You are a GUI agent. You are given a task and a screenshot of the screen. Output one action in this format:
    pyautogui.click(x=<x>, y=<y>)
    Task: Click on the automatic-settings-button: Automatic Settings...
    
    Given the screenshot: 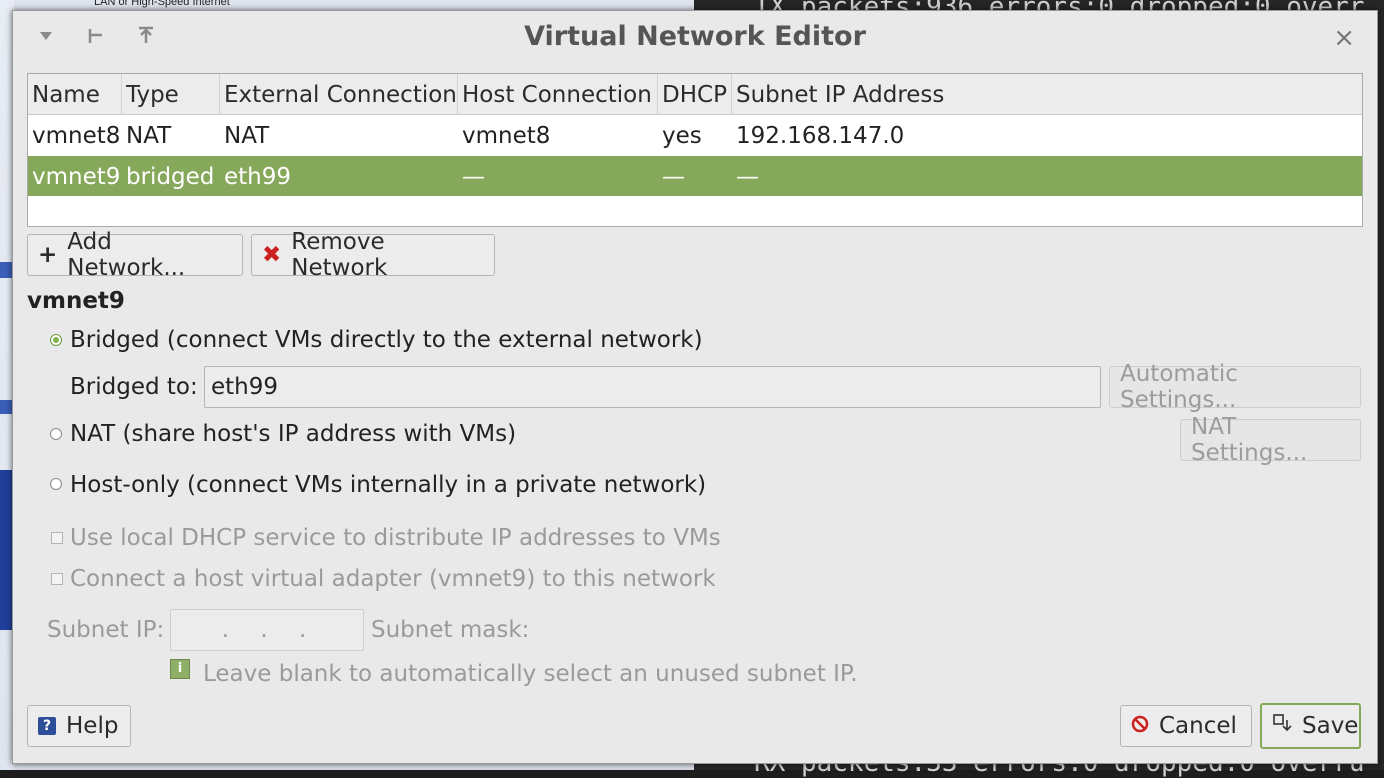 What is the action you would take?
    pyautogui.click(x=1235, y=387)
    